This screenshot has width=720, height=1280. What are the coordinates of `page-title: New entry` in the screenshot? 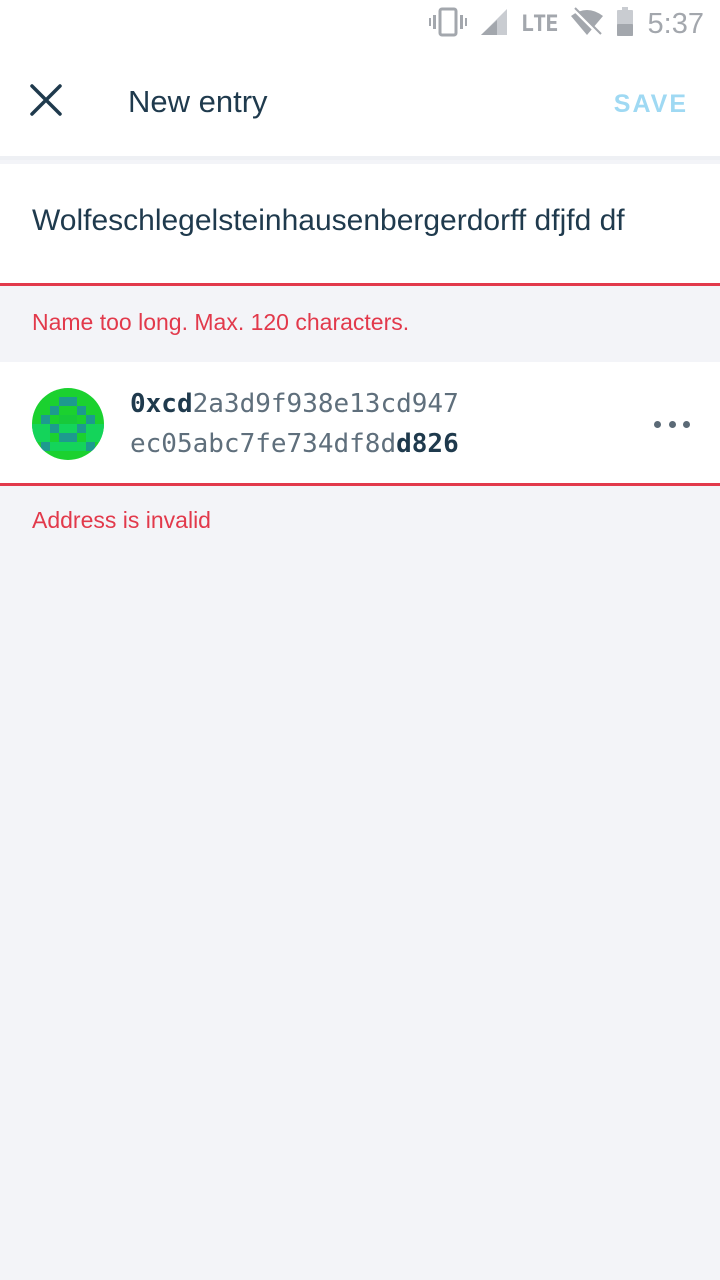 It's located at (198, 101).